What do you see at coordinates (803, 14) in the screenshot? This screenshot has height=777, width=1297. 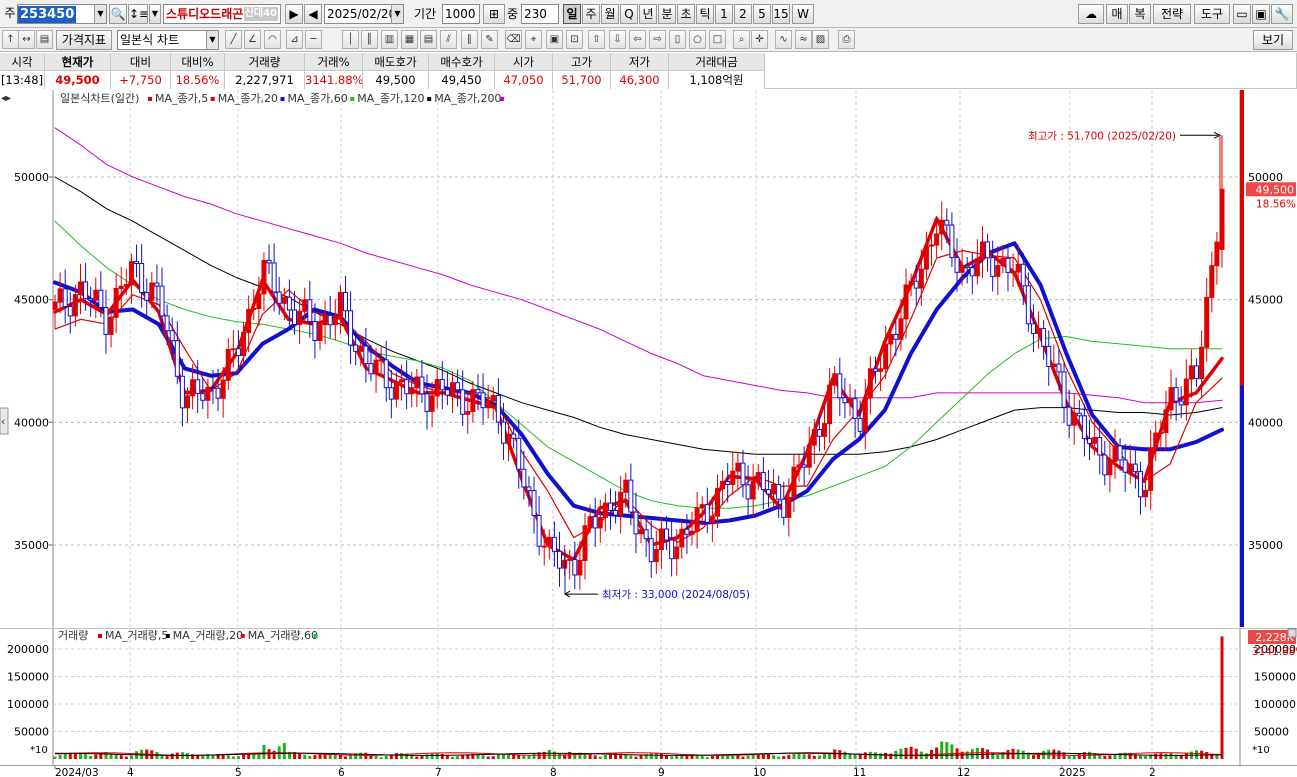 I see `tick-chart-icon: W` at bounding box center [803, 14].